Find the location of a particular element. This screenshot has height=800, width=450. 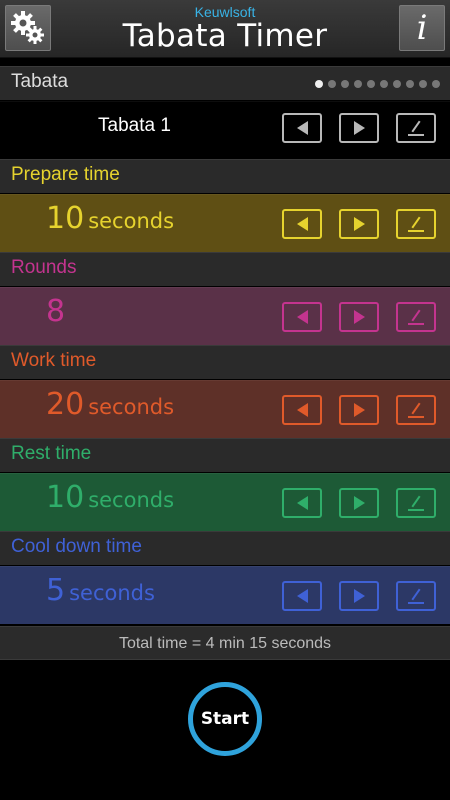

rounds-increase-button is located at coordinates (359, 317).